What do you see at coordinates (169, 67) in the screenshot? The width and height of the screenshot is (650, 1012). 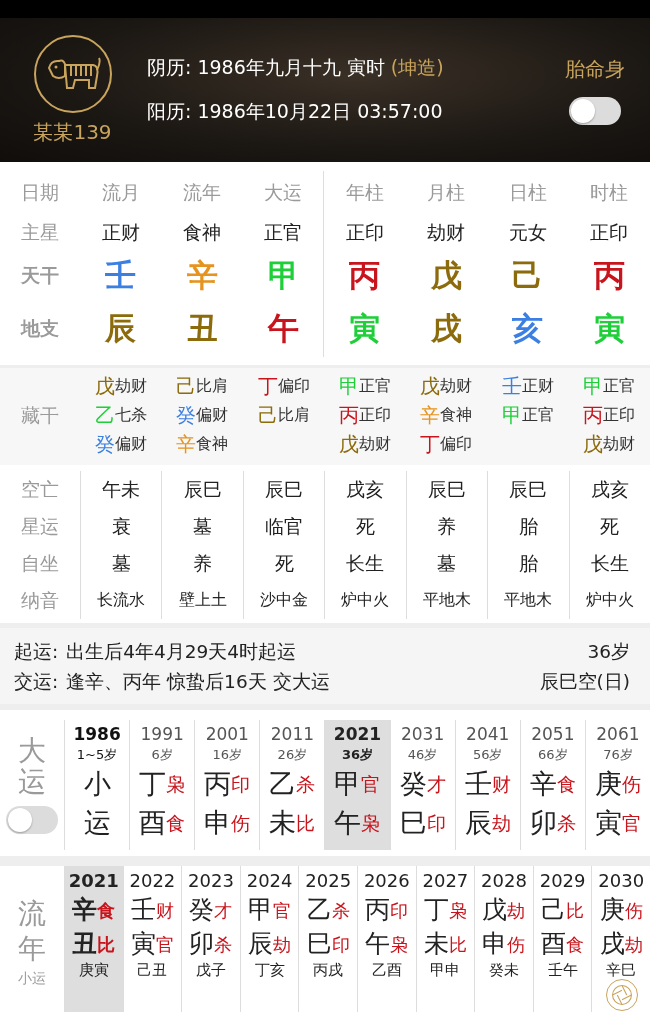 I see `lunar-label: 阴历:` at bounding box center [169, 67].